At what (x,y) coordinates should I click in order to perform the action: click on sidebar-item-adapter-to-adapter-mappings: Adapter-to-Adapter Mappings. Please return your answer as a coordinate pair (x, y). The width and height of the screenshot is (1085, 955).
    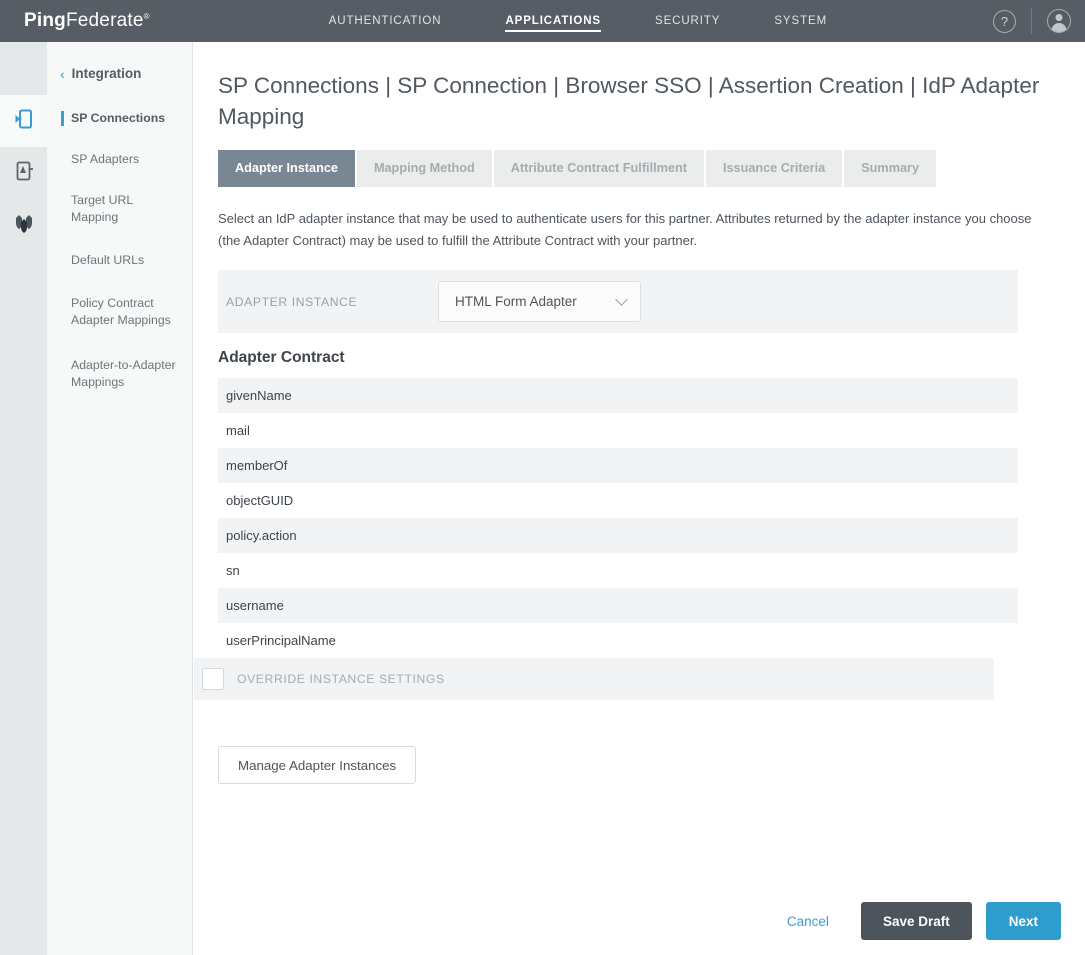
    Looking at the image, I should click on (119, 374).